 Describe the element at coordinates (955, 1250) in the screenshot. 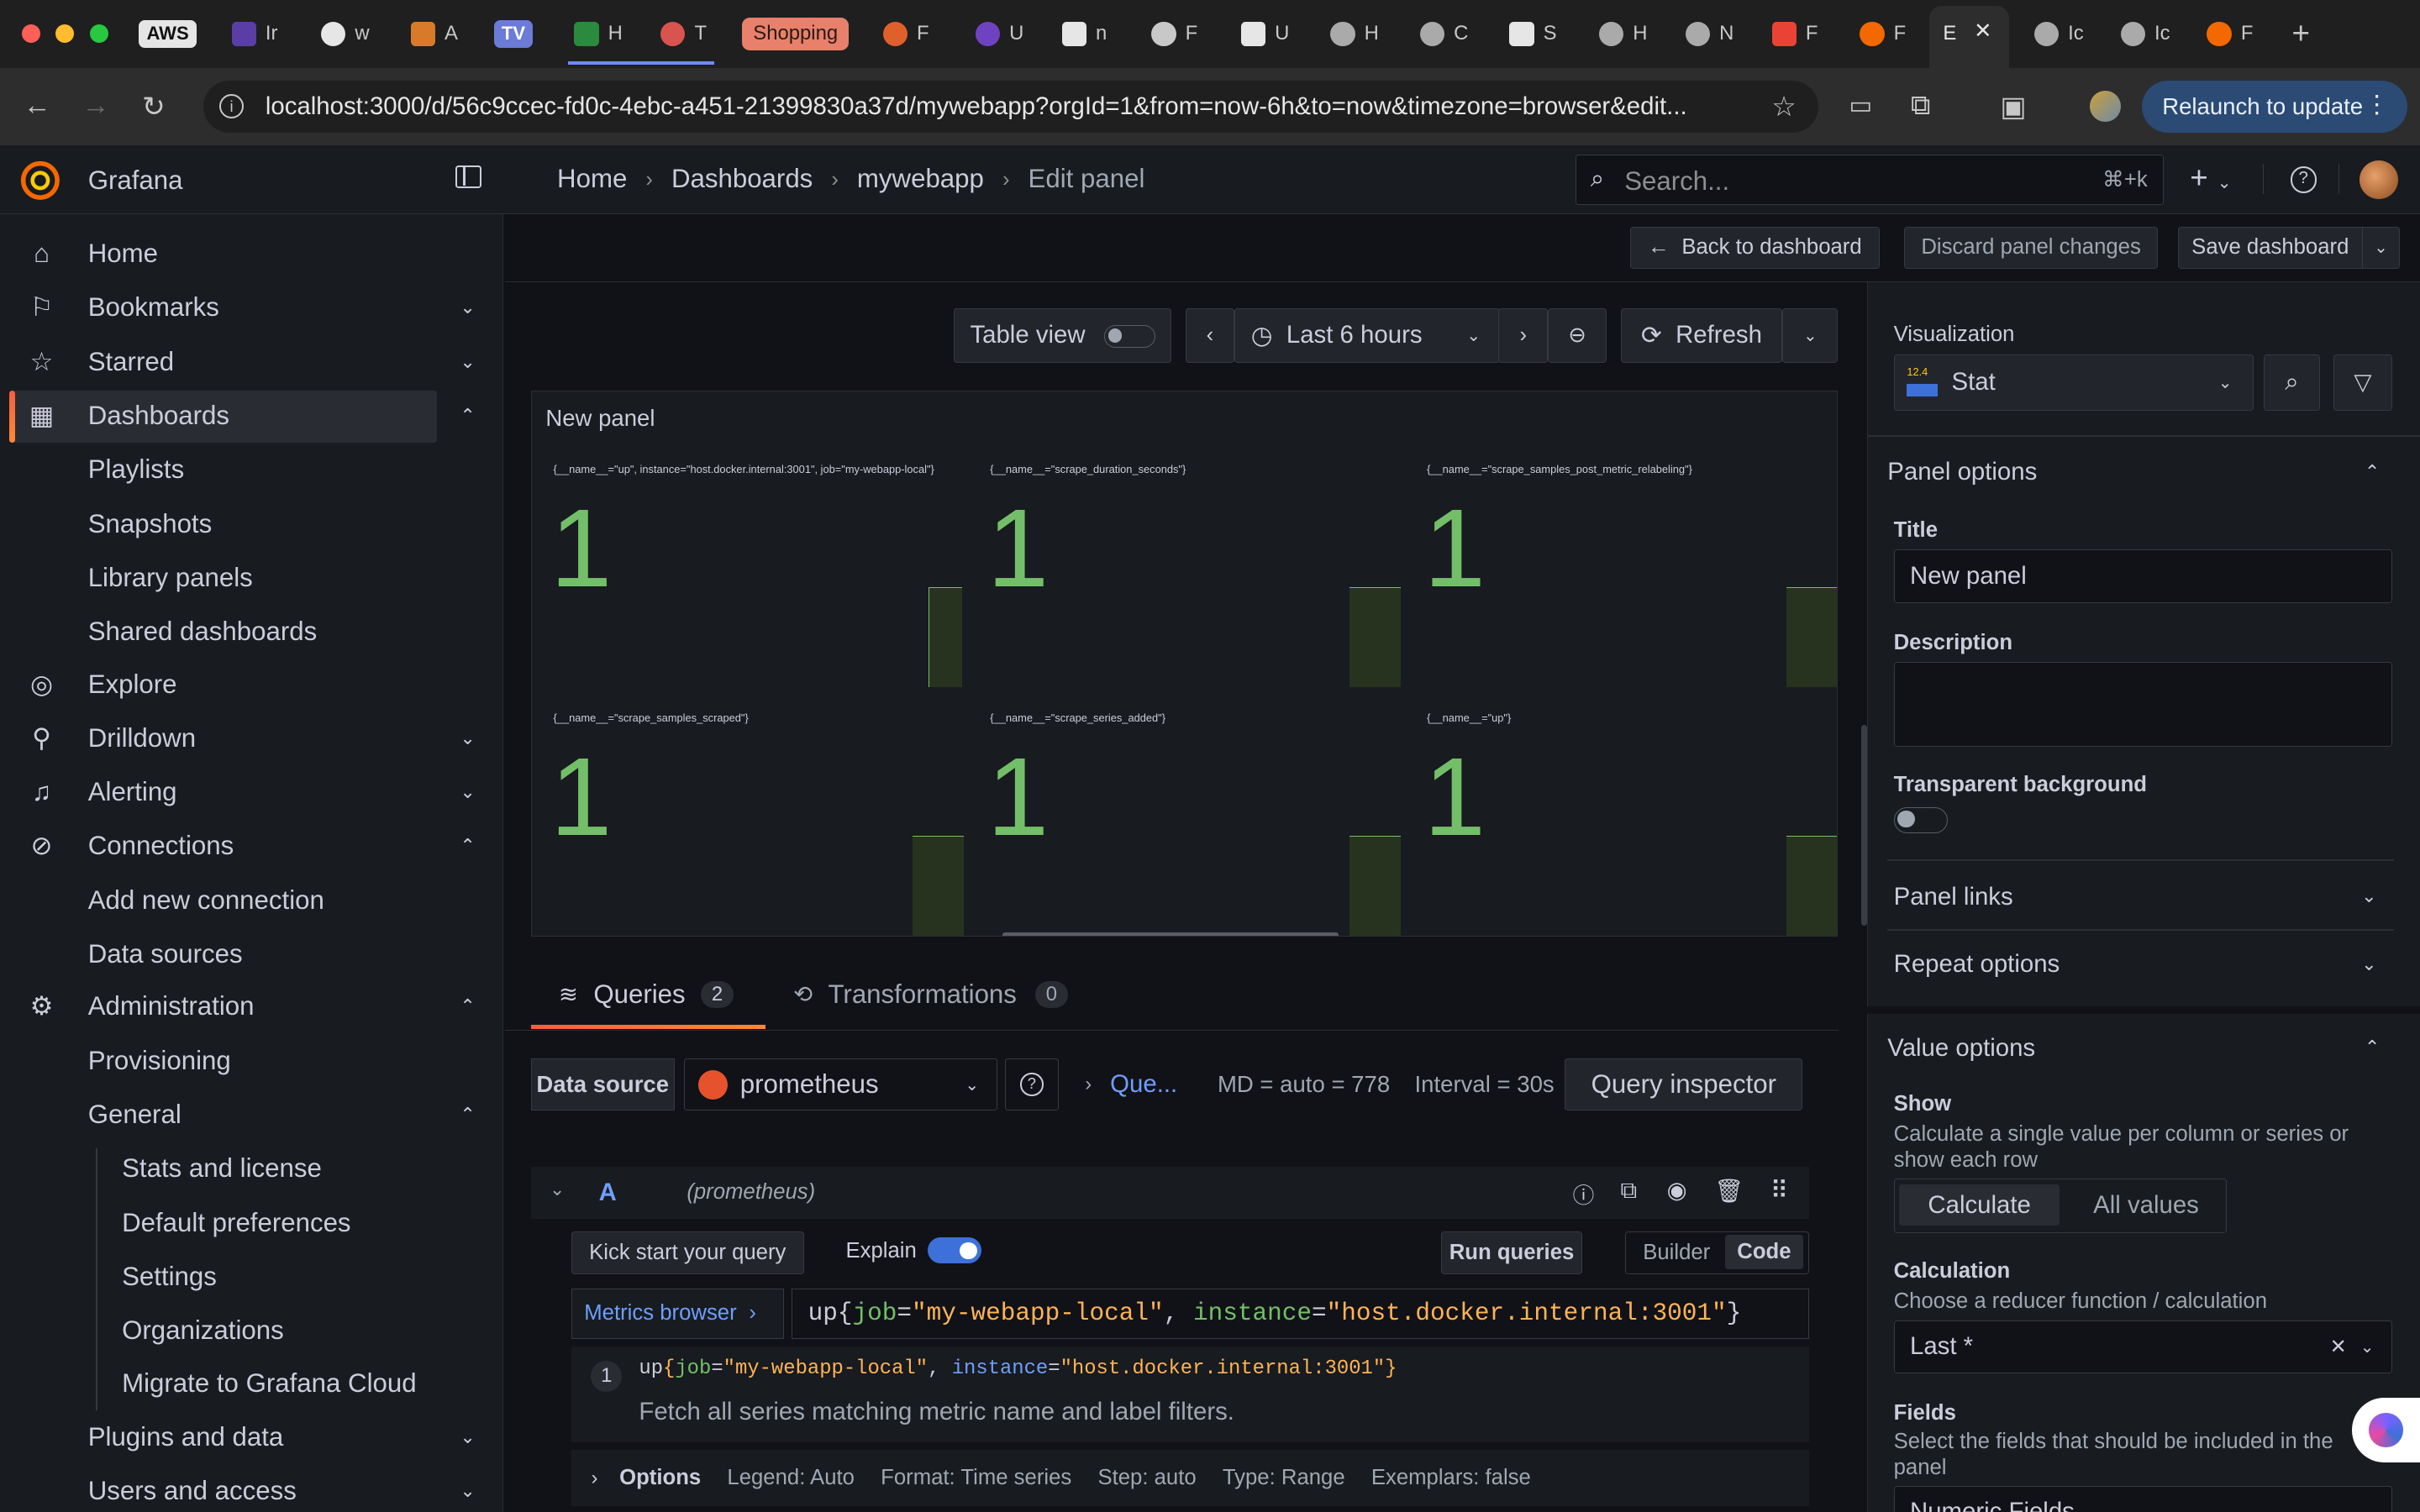

I see `explain-toggle` at that location.